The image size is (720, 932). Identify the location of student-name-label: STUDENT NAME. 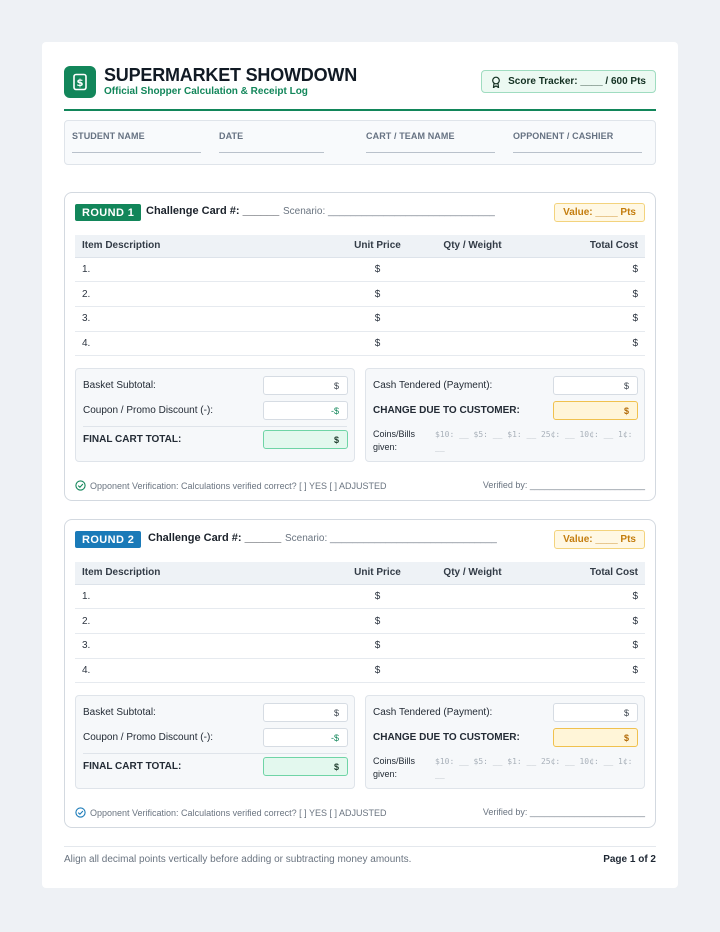
(108, 136).